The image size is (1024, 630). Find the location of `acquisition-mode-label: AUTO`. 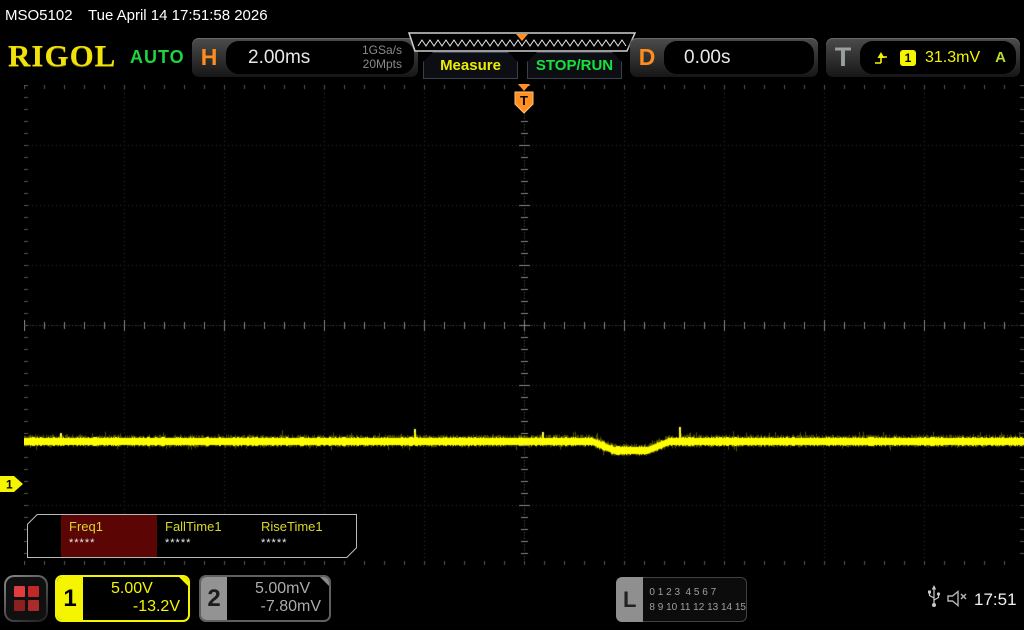

acquisition-mode-label: AUTO is located at coordinates (157, 57).